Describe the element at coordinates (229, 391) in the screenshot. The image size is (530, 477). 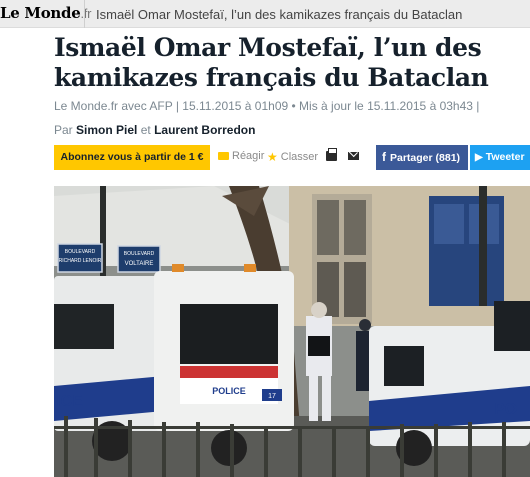
I see `van-2-label: POLICE` at that location.